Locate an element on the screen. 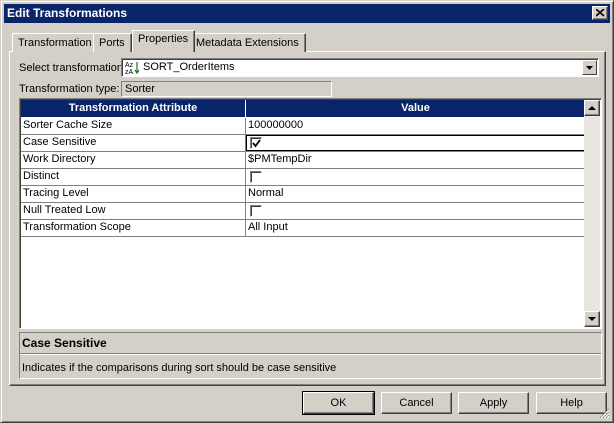 The width and height of the screenshot is (614, 423). table-row: Work Directory $PMTempDir is located at coordinates (303, 160).